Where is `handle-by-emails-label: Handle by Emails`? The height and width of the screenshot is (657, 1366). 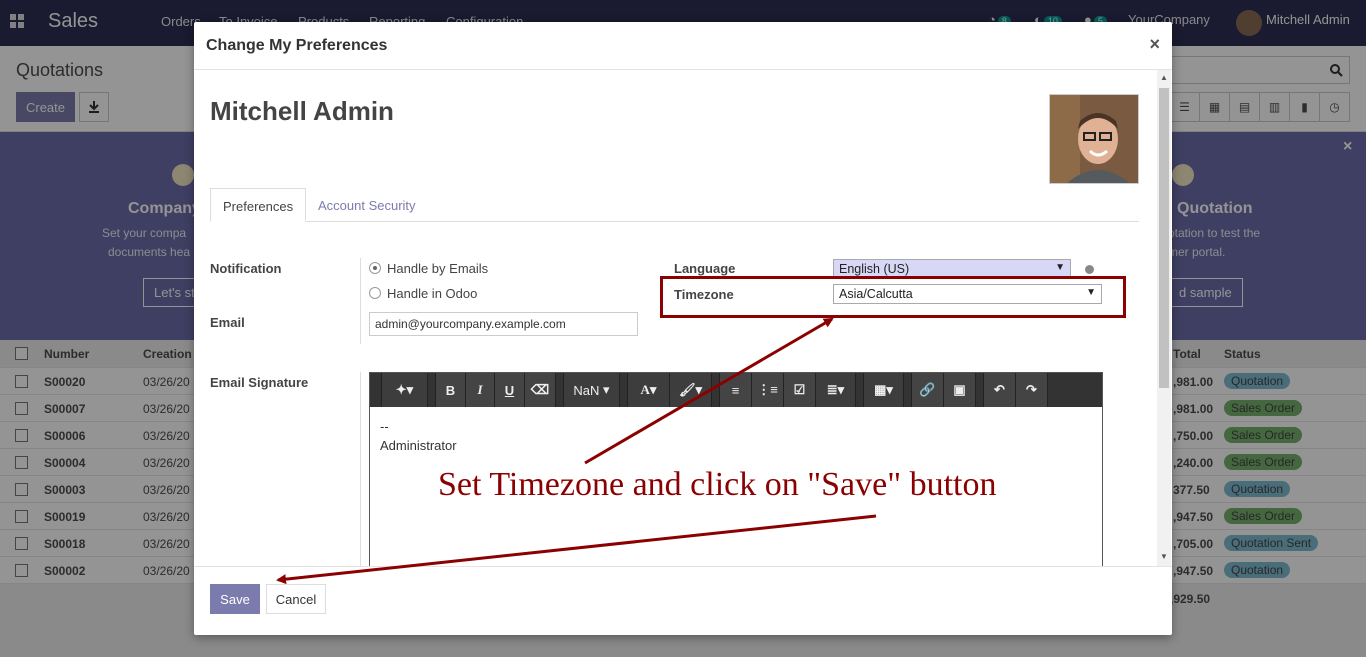 handle-by-emails-label: Handle by Emails is located at coordinates (437, 268).